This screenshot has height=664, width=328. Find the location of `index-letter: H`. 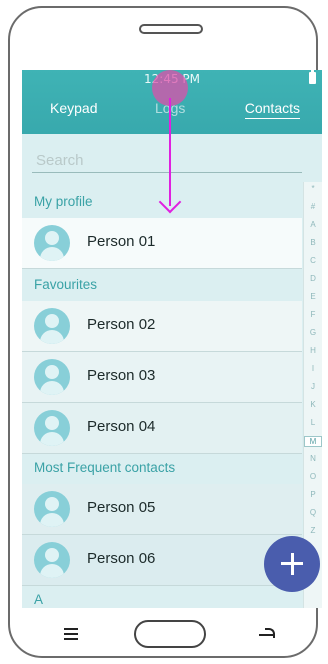

index-letter: H is located at coordinates (313, 350).